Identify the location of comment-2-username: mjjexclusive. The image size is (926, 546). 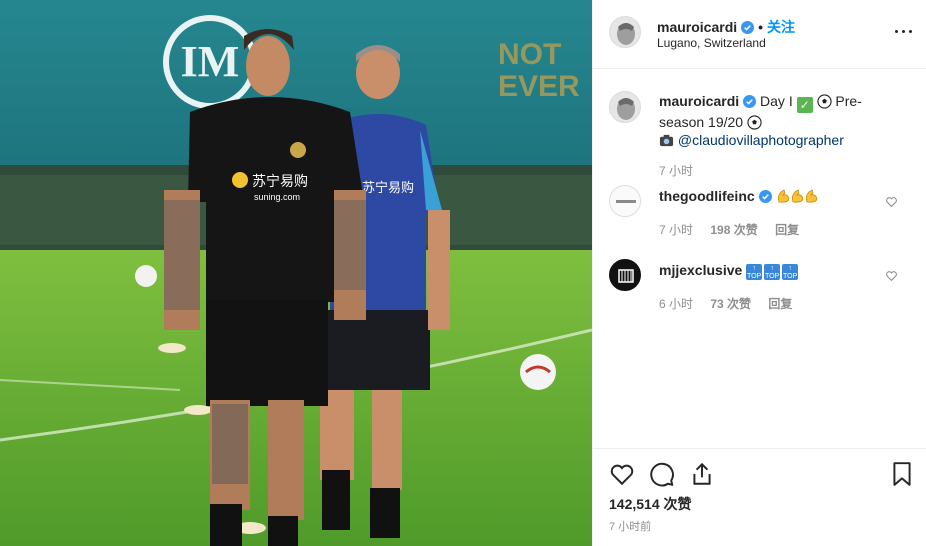
(700, 270).